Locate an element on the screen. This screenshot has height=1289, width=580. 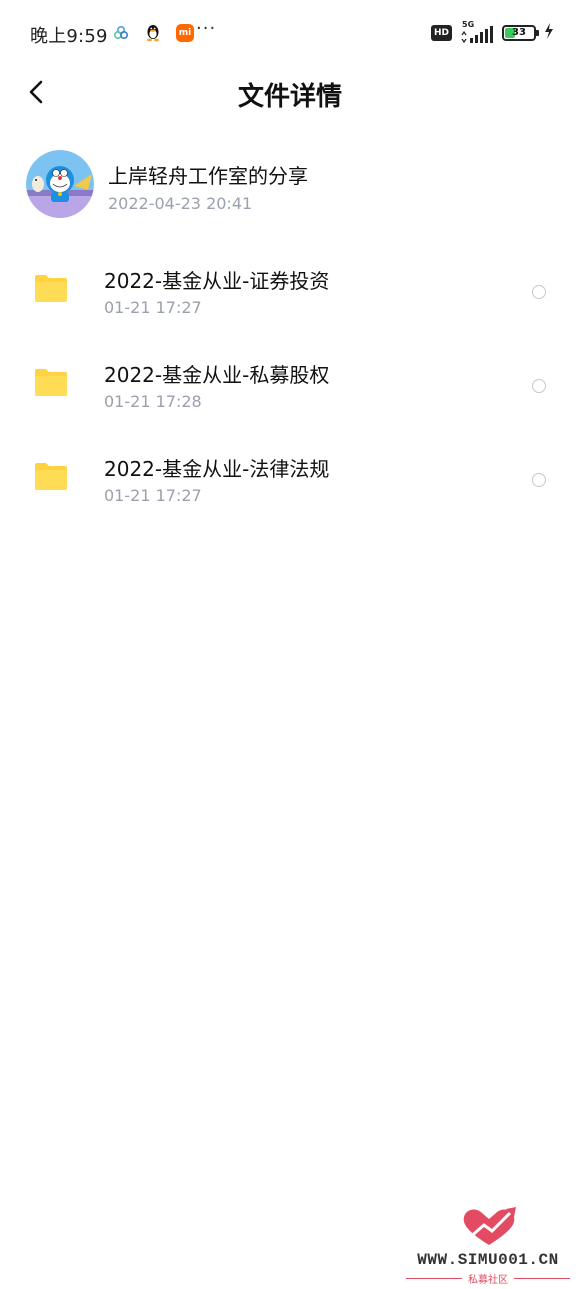
qq-penguin-icon is located at coordinates (153, 33).